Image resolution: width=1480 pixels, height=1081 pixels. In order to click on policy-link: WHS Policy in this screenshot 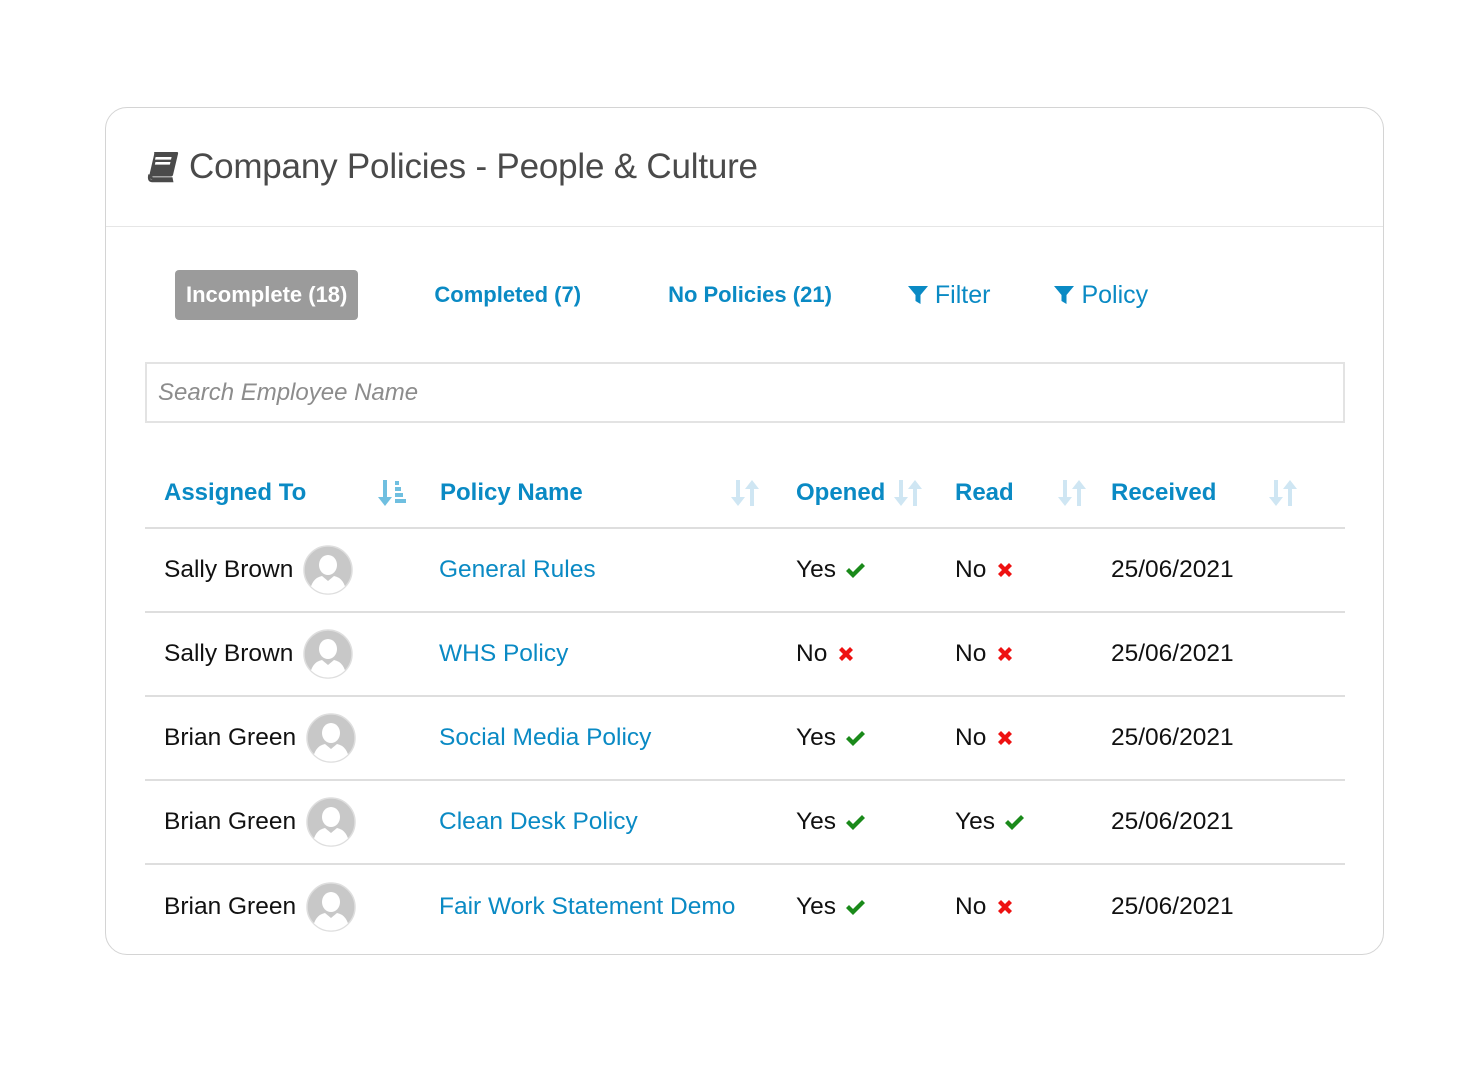, I will do `click(503, 654)`.